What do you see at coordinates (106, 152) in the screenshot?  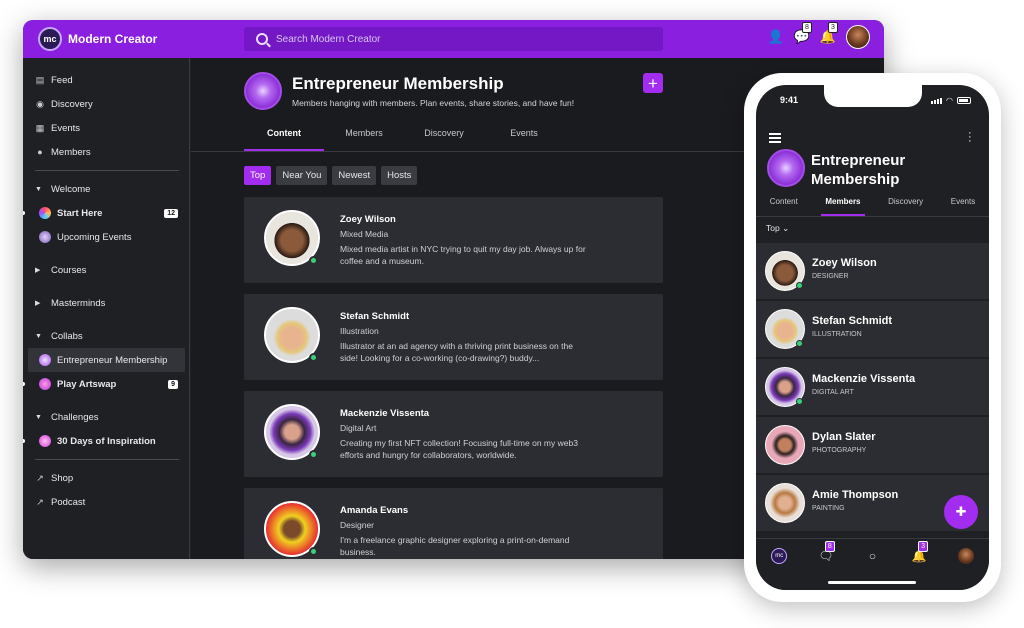 I see `sidebar-item-members: ● Members` at bounding box center [106, 152].